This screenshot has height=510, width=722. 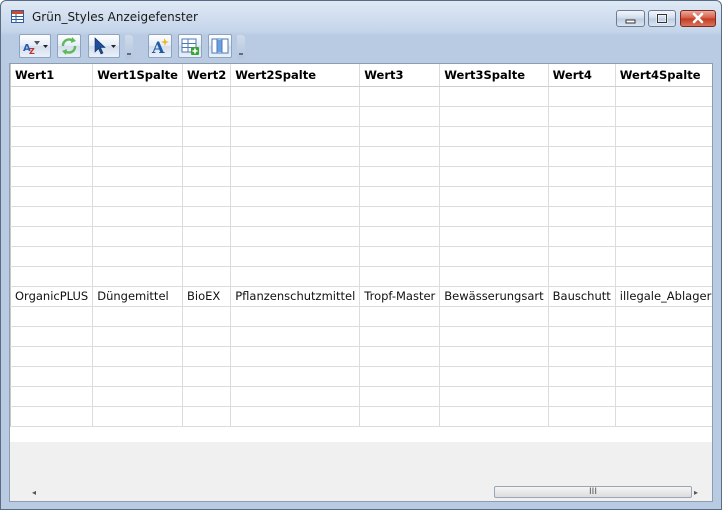 I want to click on select-all-corner, so click(x=10, y=75).